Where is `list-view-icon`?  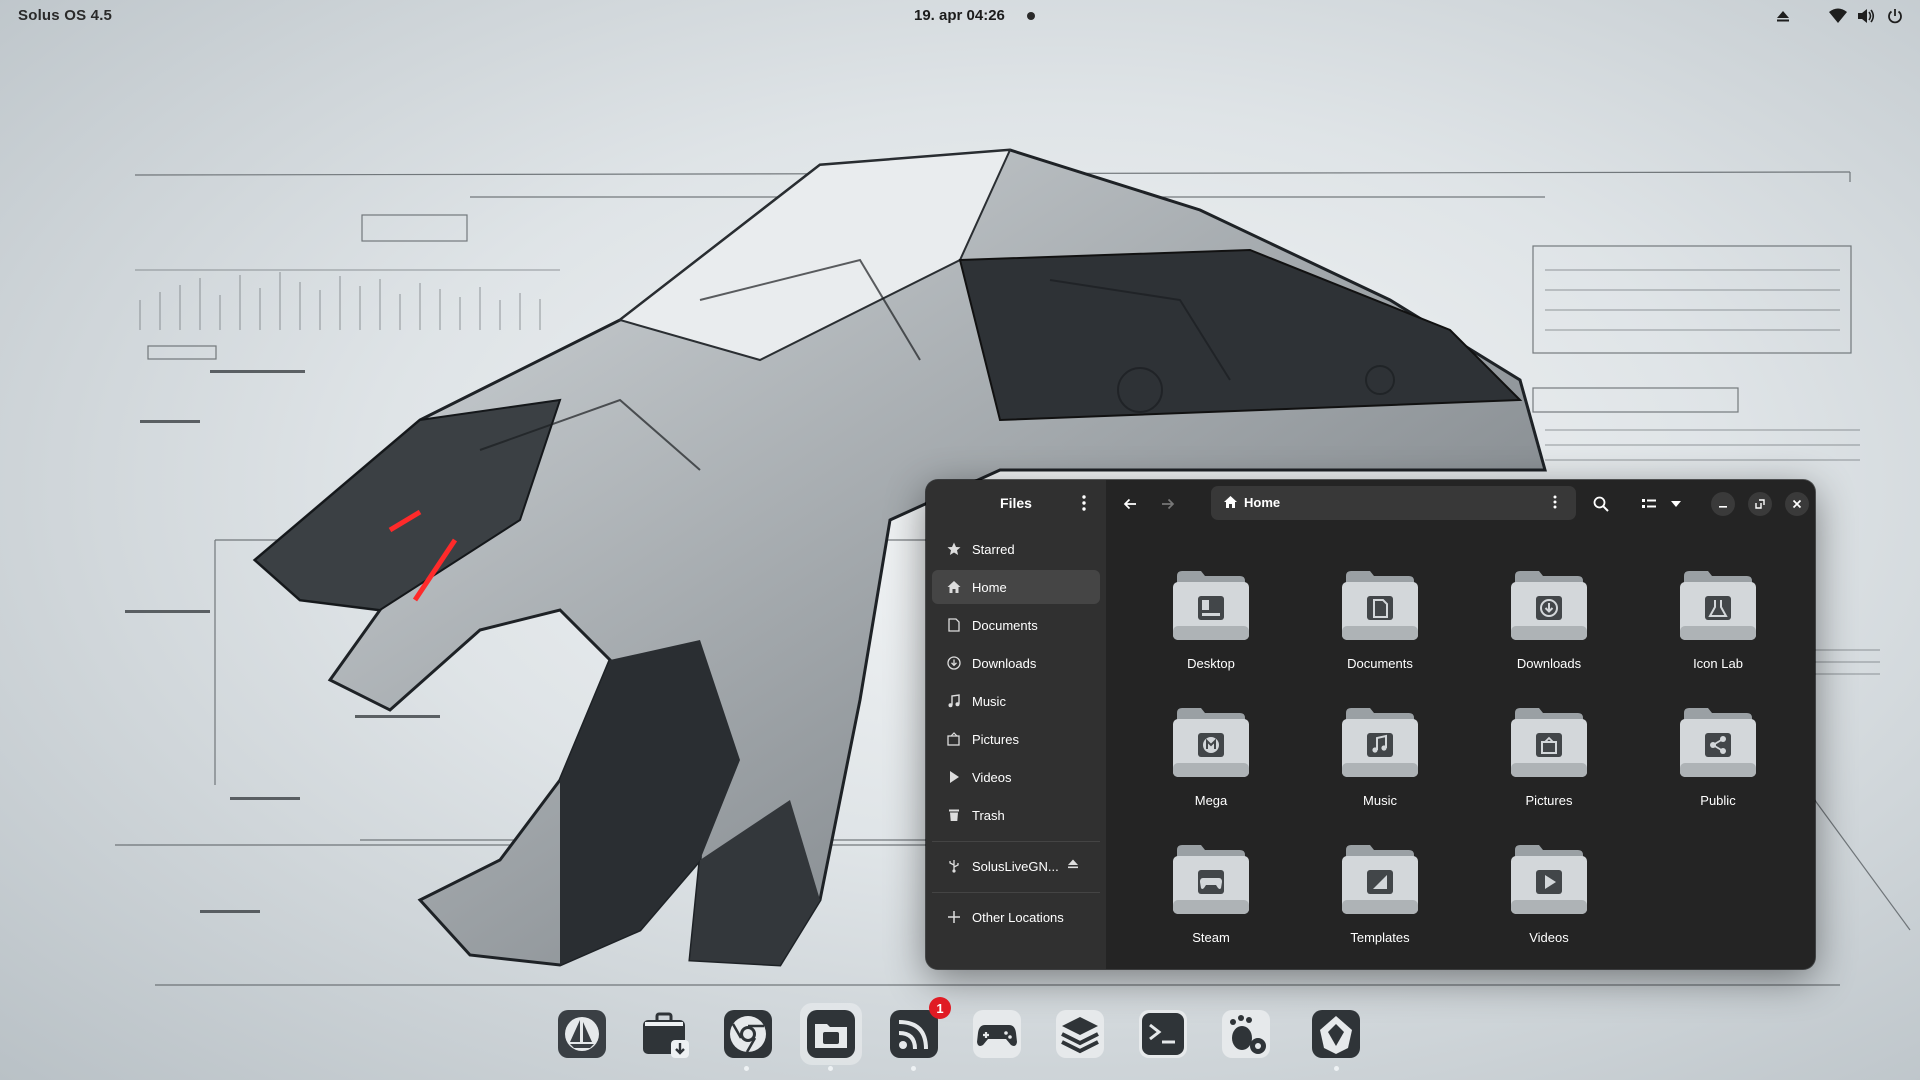
list-view-icon is located at coordinates (1649, 503).